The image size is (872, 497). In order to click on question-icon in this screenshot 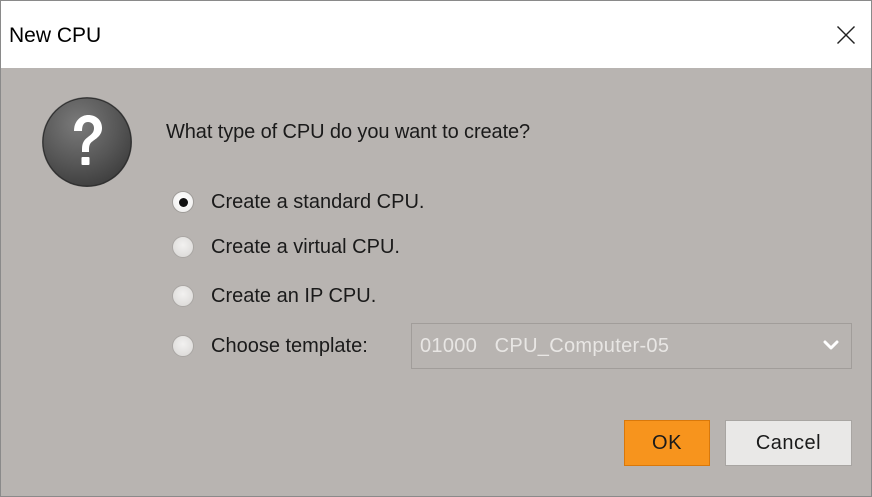, I will do `click(87, 142)`.